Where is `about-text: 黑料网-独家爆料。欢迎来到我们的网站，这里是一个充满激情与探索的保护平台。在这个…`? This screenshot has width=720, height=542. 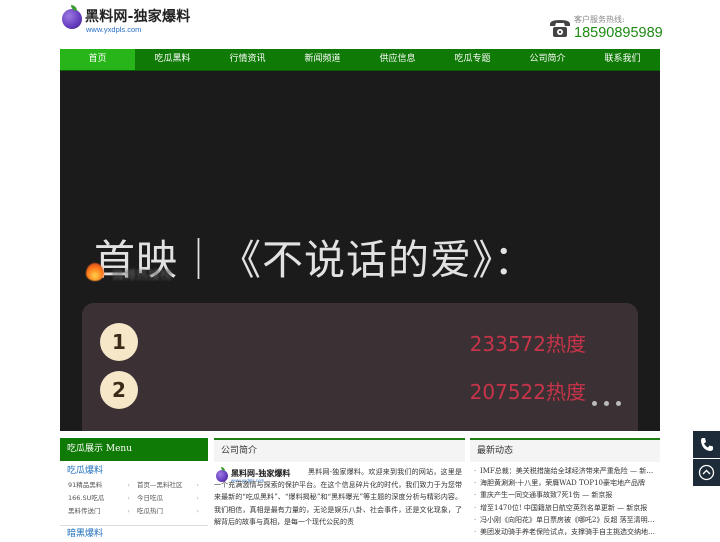 about-text: 黑料网-独家爆料。欢迎来到我们的网站，这里是一个充满激情与探索的保护平台。在这个… is located at coordinates (338, 497).